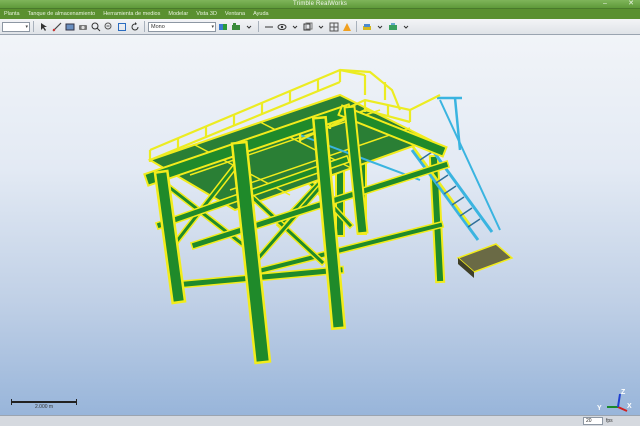 The height and width of the screenshot is (426, 640). I want to click on clip-box-icon, so click(308, 27).